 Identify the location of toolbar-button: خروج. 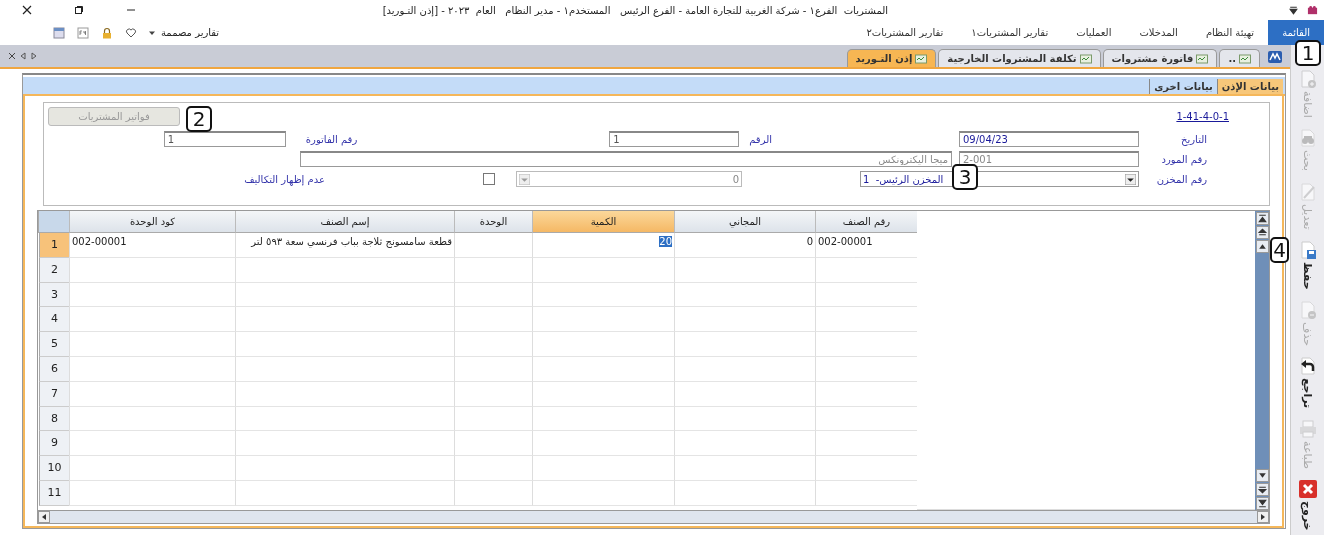
(1307, 505).